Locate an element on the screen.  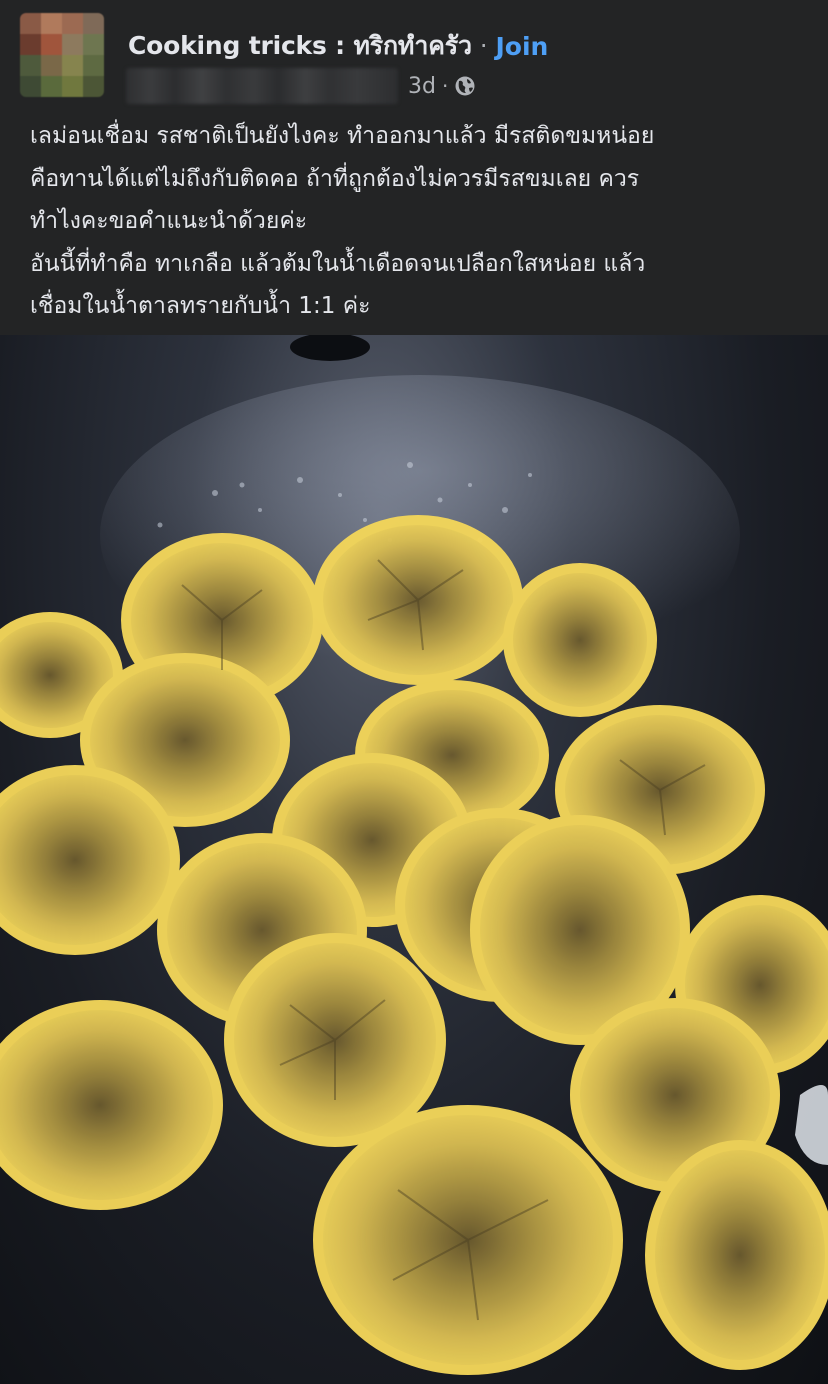
group-name-link: Cooking tricks : ทริกทำครัว is located at coordinates (300, 46).